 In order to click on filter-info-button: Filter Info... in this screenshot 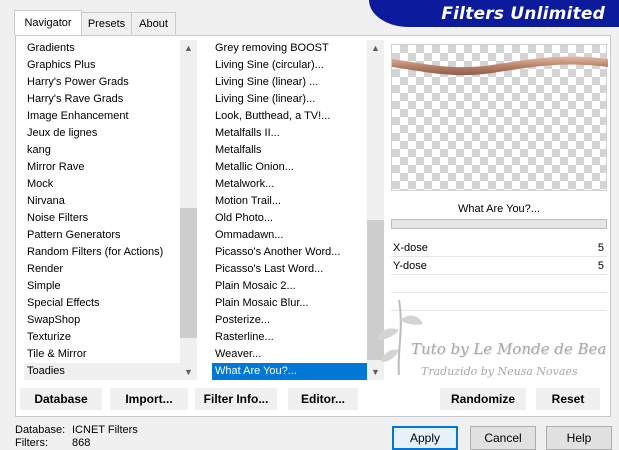, I will do `click(236, 399)`.